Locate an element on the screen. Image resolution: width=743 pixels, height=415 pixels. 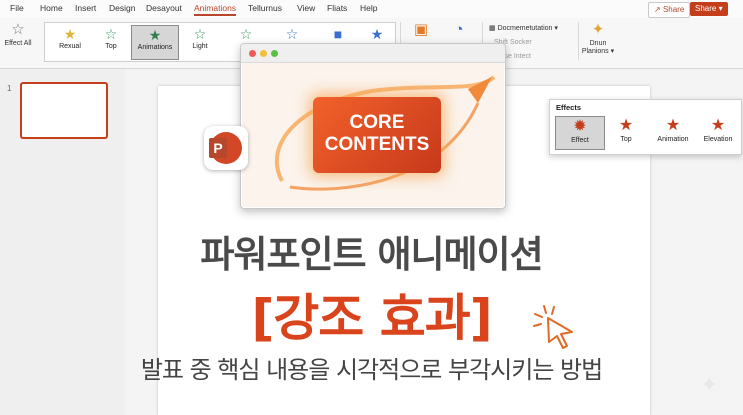
menu-help: Help is located at coordinates (368, 8).